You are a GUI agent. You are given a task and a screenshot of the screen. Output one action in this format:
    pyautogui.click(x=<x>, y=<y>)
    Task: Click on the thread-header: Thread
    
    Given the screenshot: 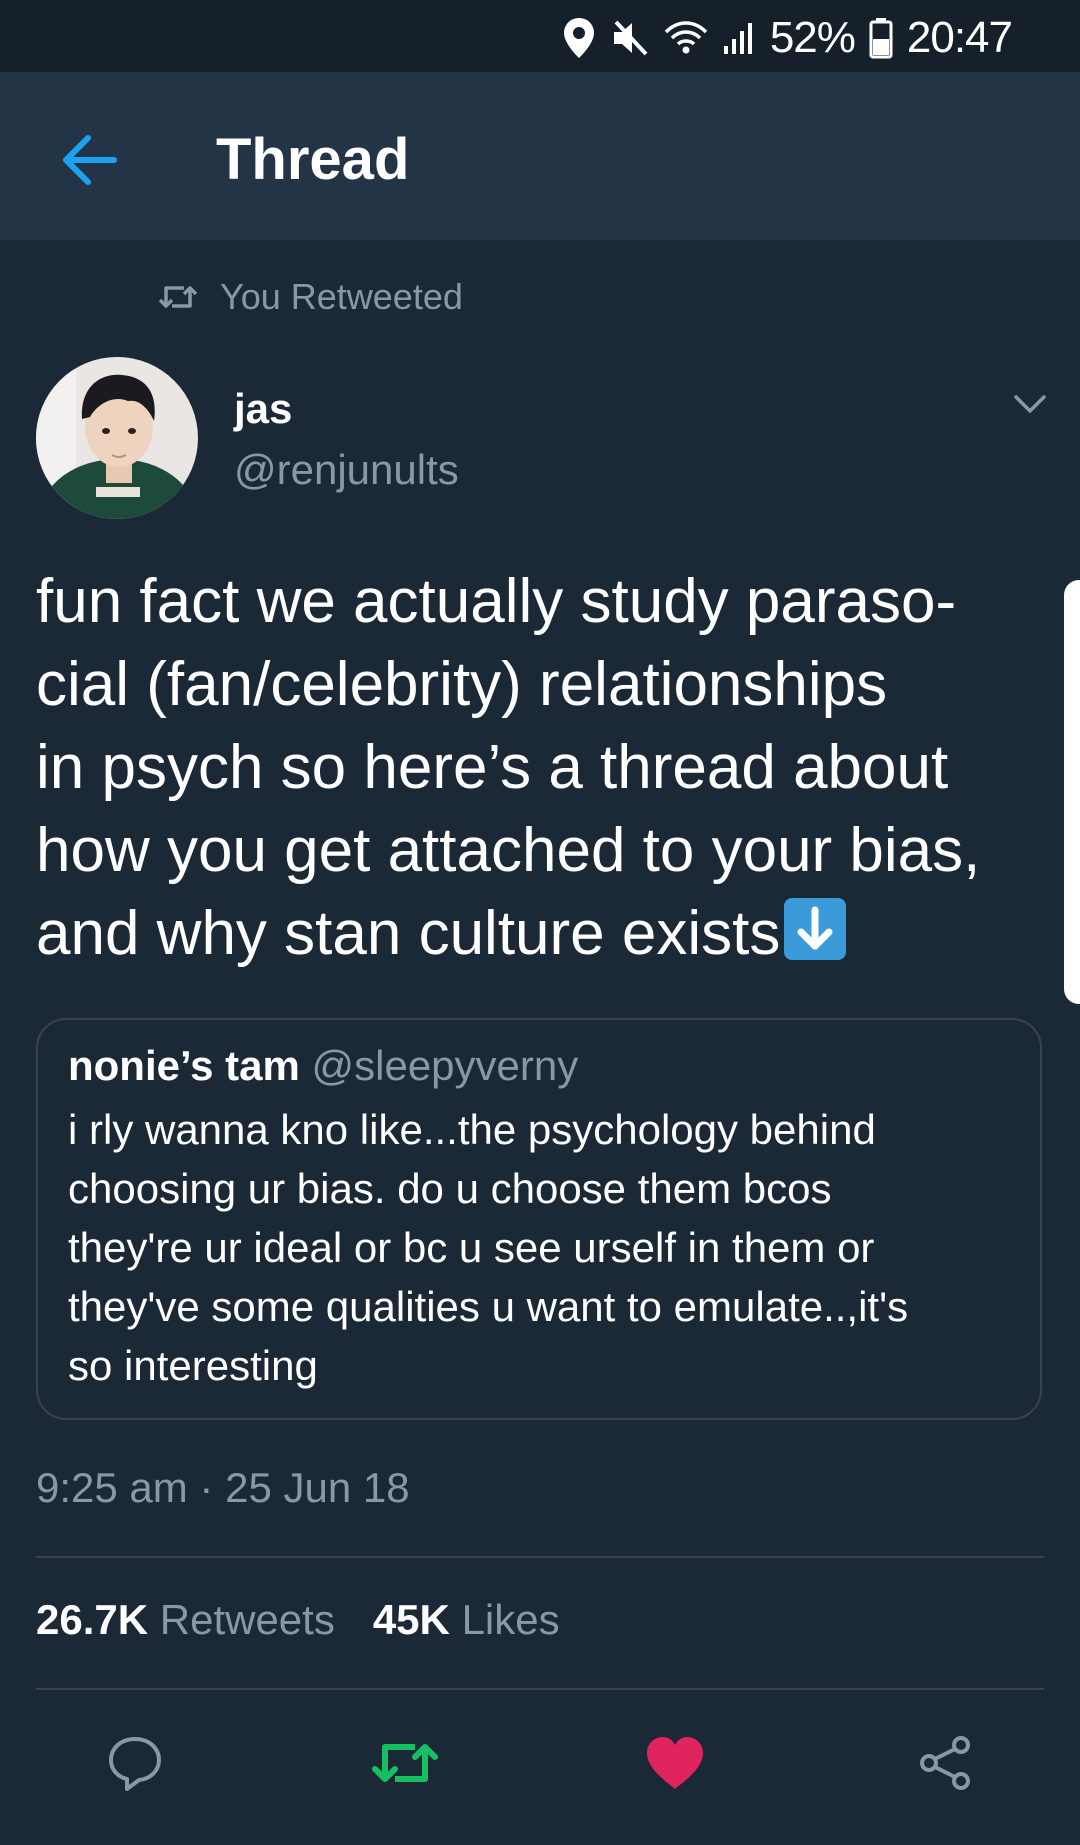 What is the action you would take?
    pyautogui.click(x=540, y=156)
    